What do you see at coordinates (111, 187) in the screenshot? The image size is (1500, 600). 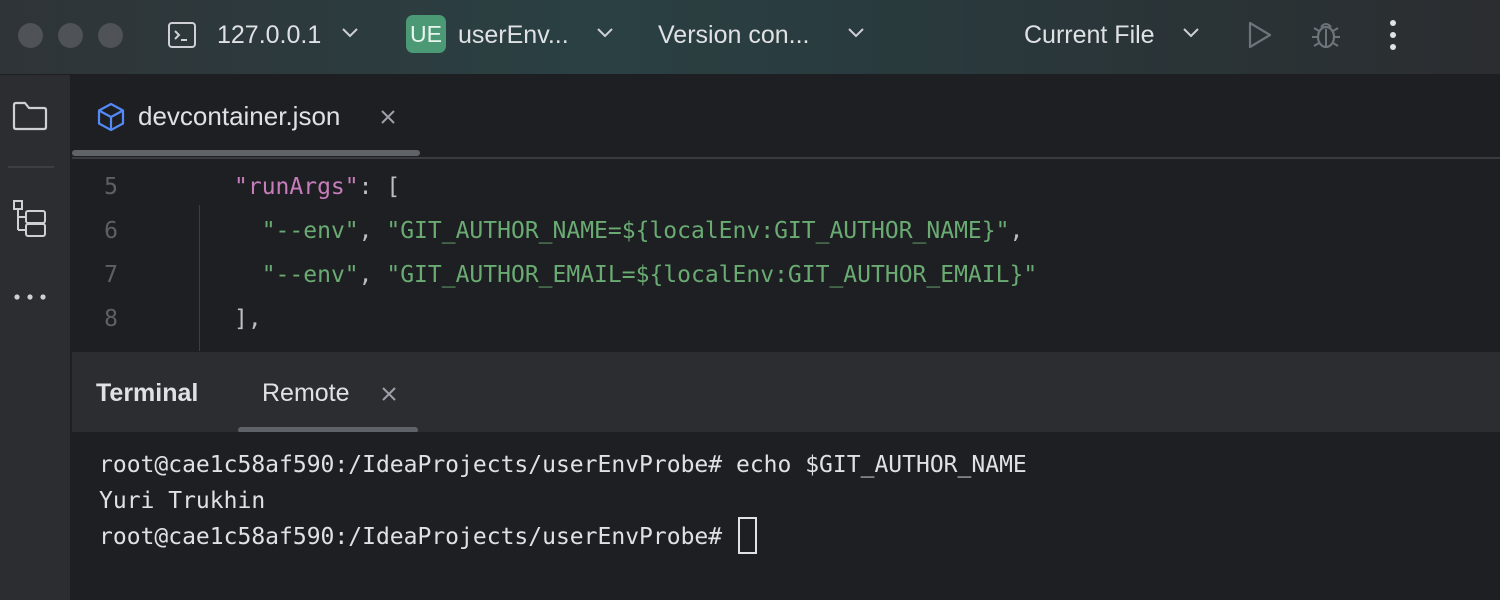 I see `line-number: 5` at bounding box center [111, 187].